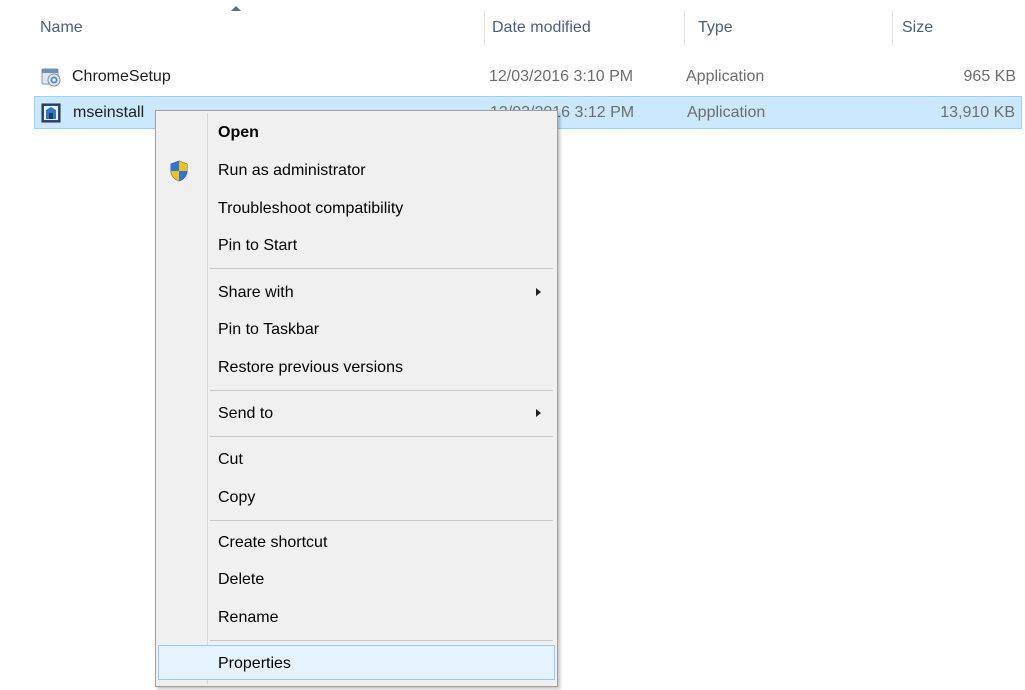 The height and width of the screenshot is (690, 1025). What do you see at coordinates (109, 112) in the screenshot?
I see `file-name: mseinstall` at bounding box center [109, 112].